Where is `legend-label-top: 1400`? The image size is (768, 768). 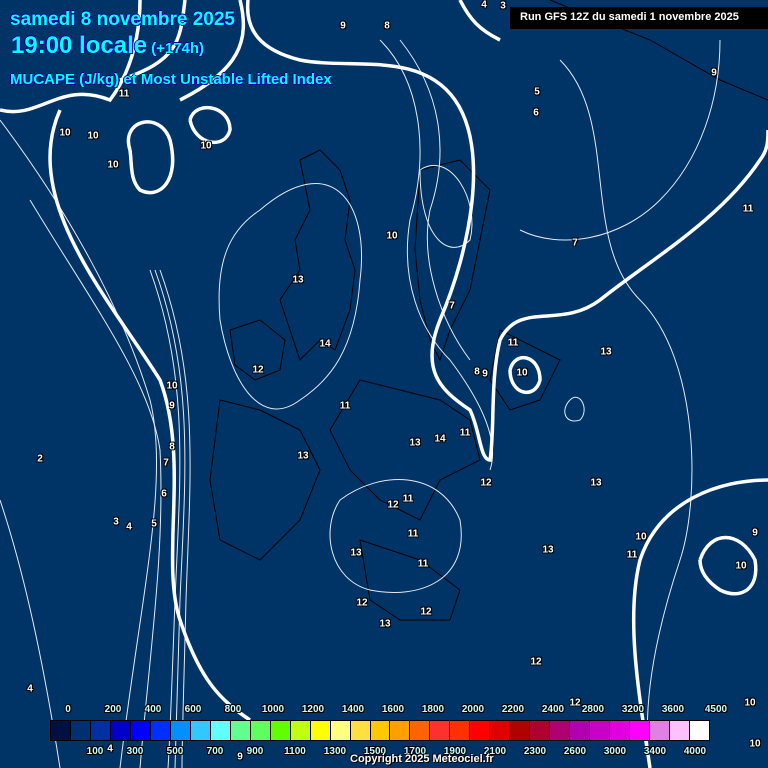 legend-label-top: 1400 is located at coordinates (353, 709).